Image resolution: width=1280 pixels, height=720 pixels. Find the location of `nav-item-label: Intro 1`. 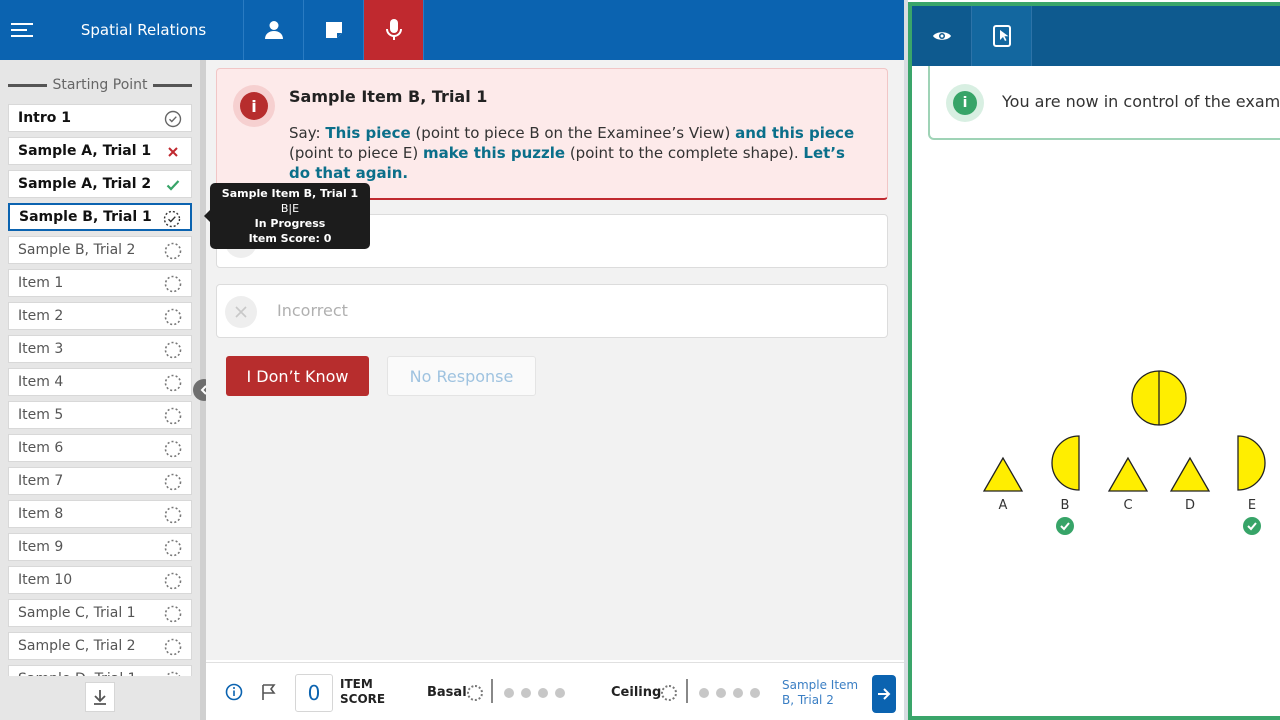

nav-item-label: Intro 1 is located at coordinates (45, 118).